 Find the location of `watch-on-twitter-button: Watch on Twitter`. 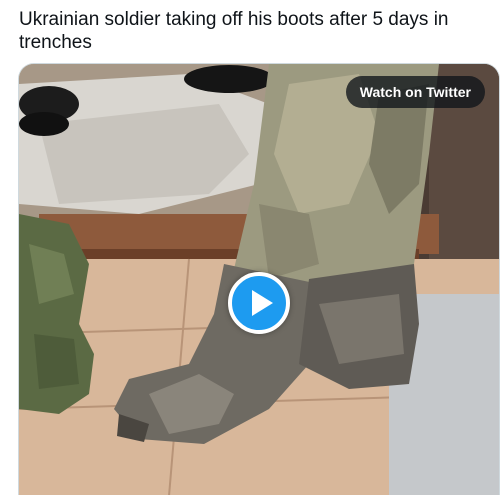

watch-on-twitter-button: Watch on Twitter is located at coordinates (415, 92).